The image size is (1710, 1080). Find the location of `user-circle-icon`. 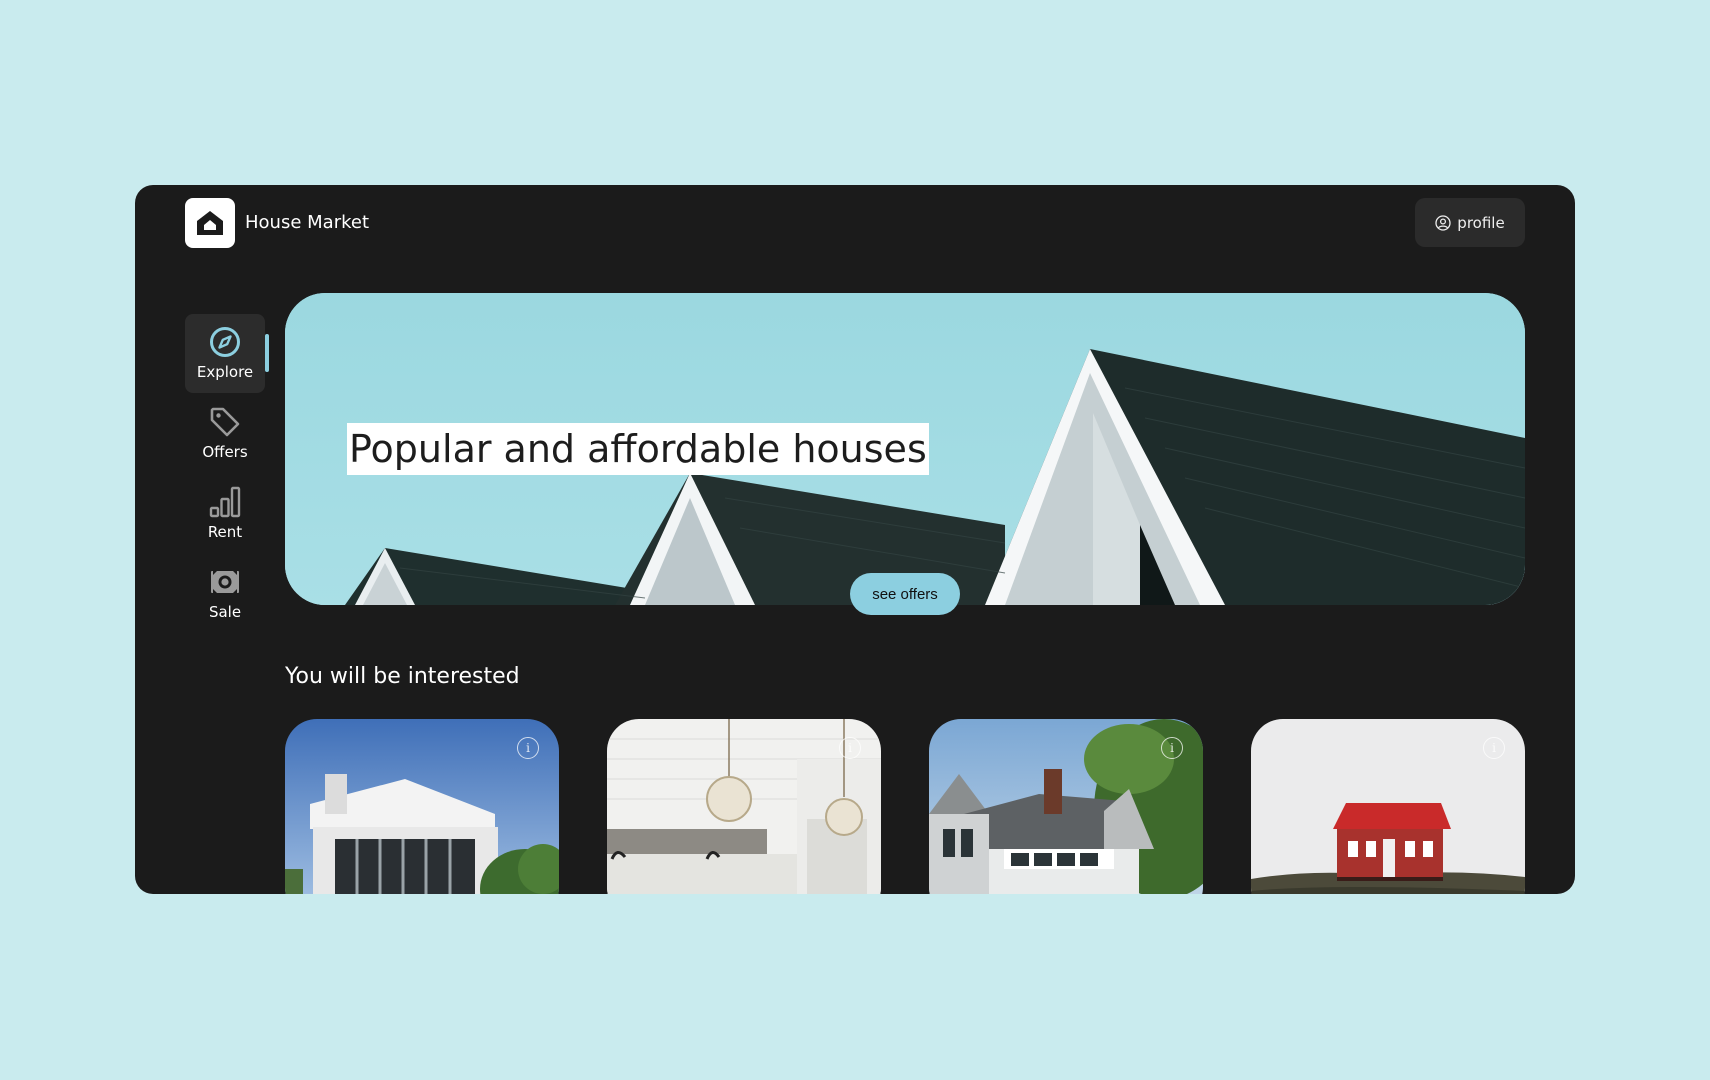

user-circle-icon is located at coordinates (1443, 222).